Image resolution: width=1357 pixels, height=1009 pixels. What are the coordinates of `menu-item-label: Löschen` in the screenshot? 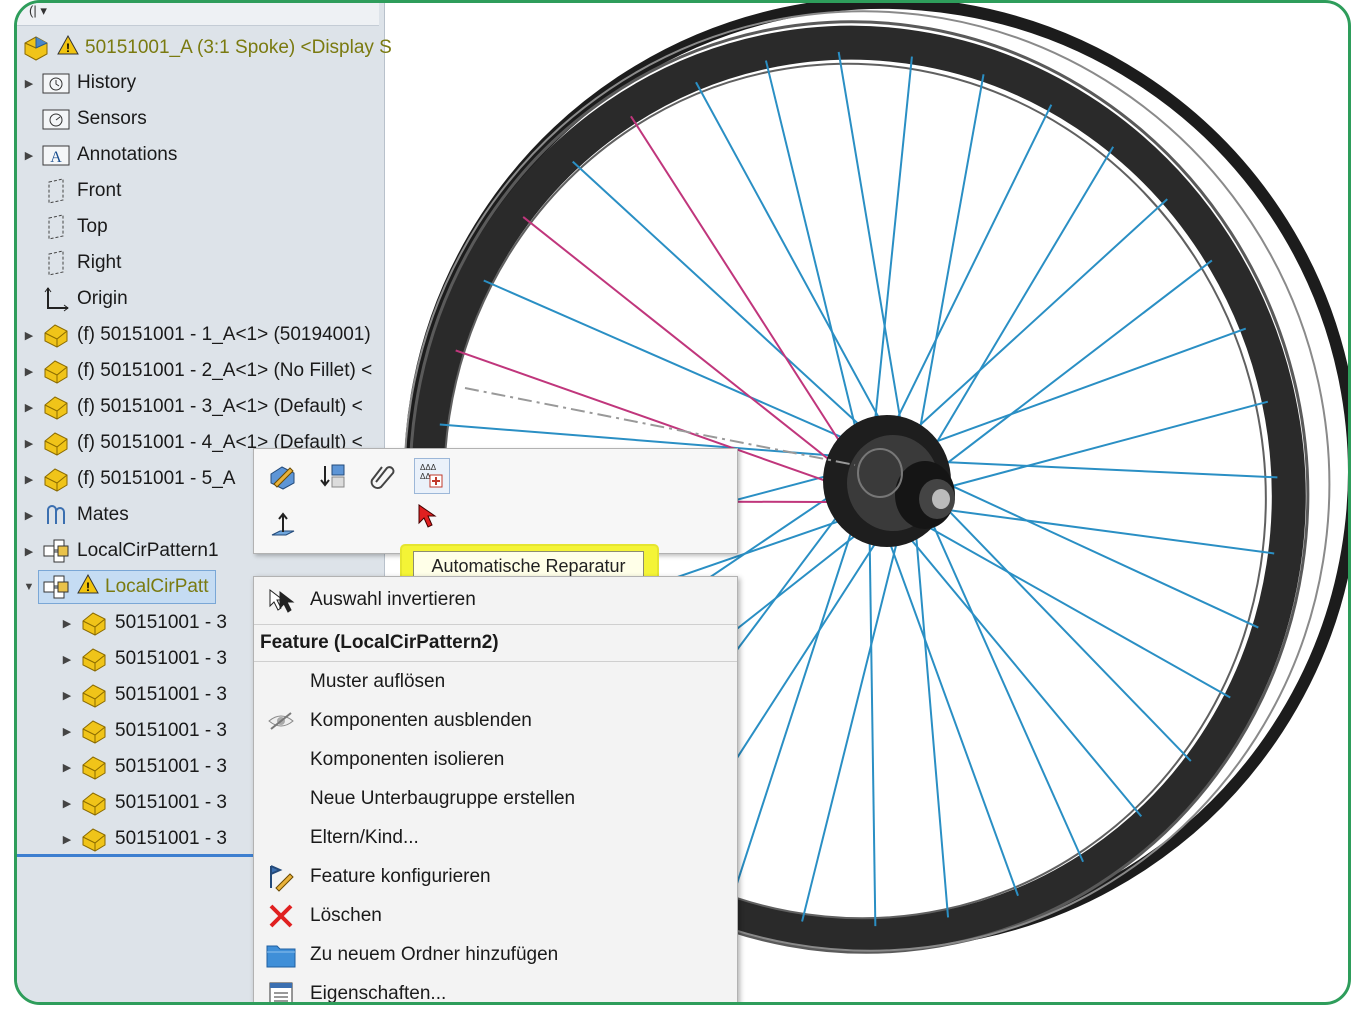 It's located at (346, 915).